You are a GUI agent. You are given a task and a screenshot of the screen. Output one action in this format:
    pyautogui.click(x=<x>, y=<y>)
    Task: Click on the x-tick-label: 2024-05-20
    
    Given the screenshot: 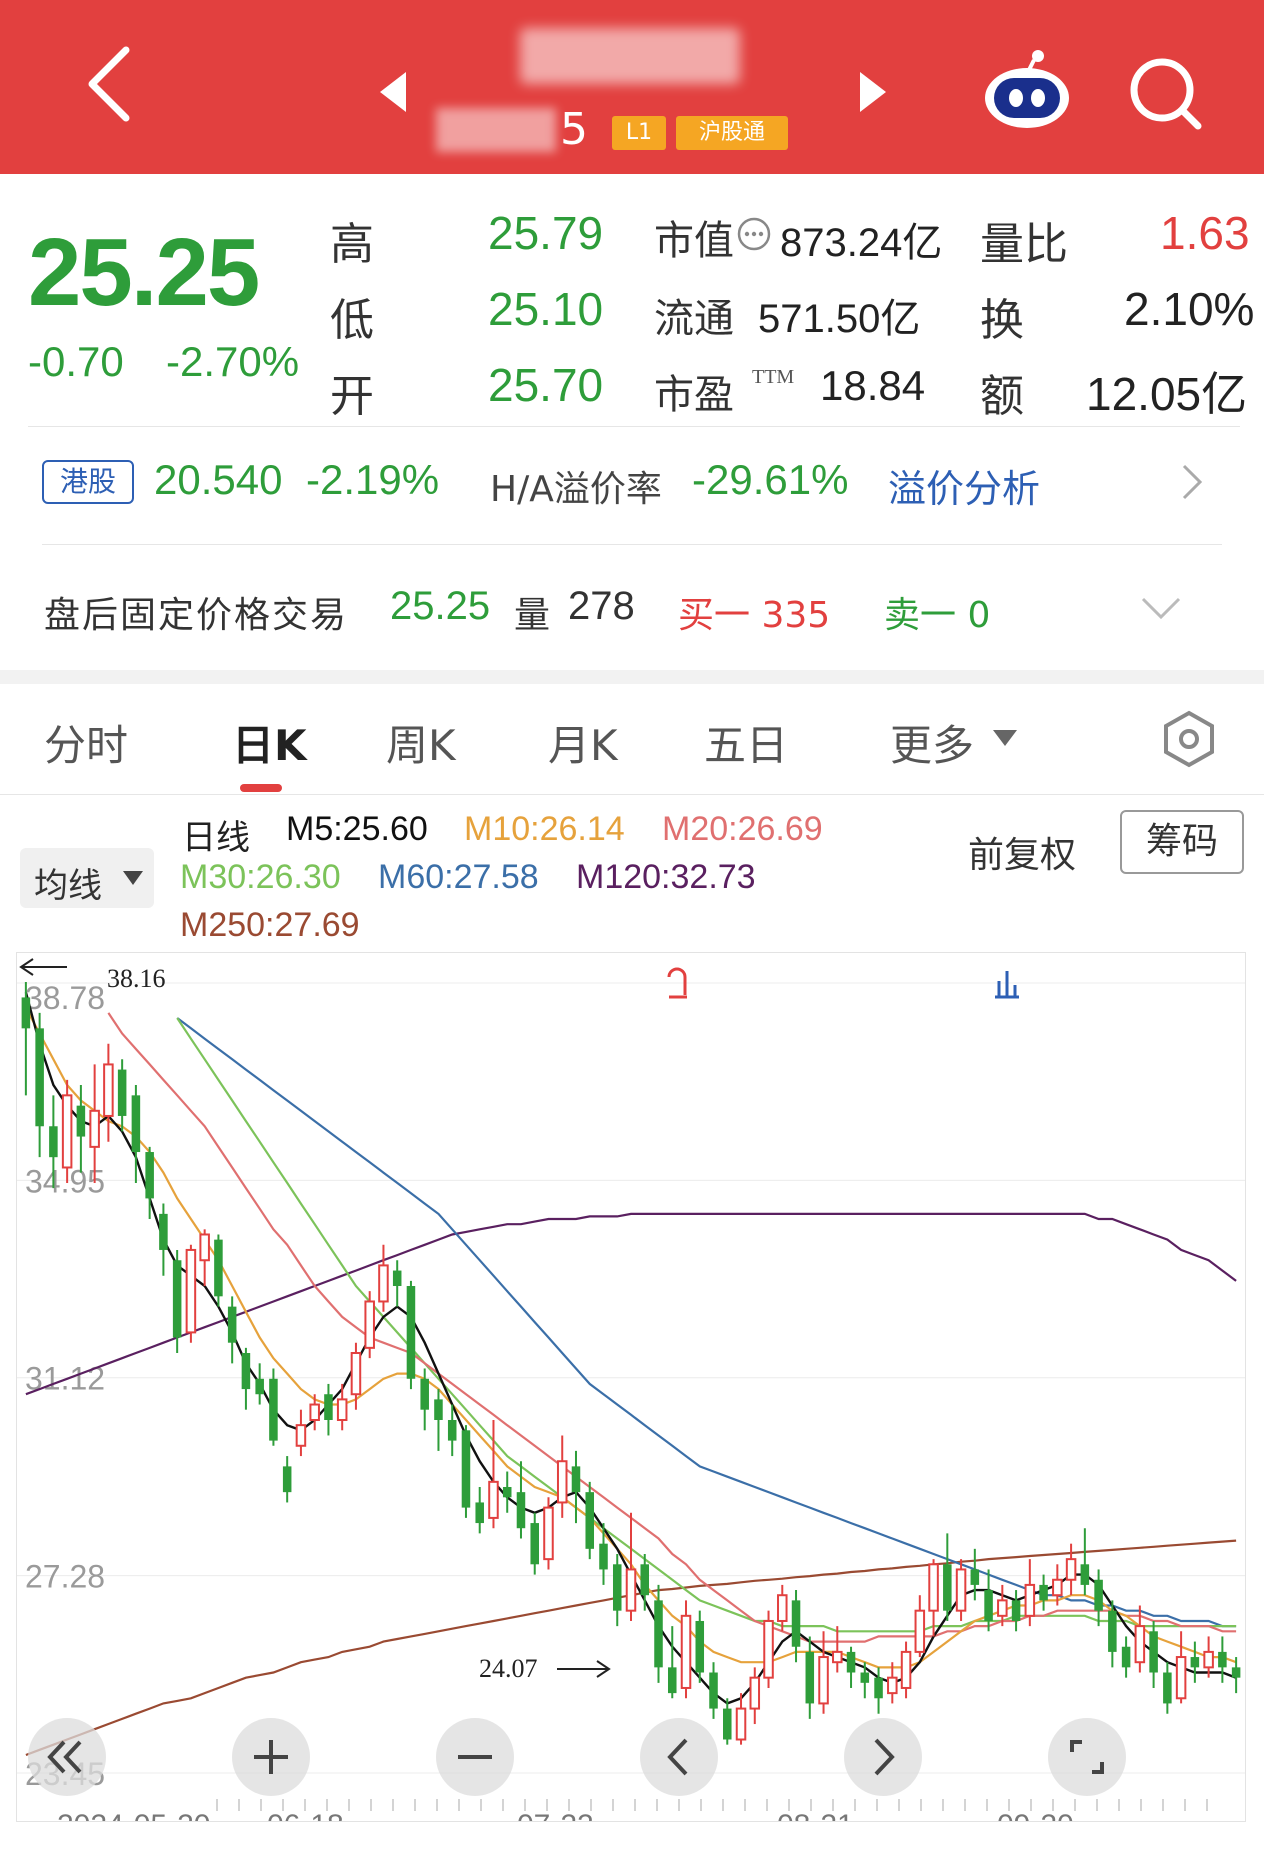 What is the action you would take?
    pyautogui.click(x=133, y=1815)
    